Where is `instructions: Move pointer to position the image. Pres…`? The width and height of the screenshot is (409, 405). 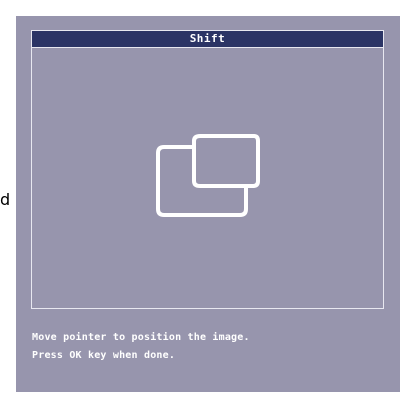
instructions: Move pointer to position the image. Pres… is located at coordinates (141, 347).